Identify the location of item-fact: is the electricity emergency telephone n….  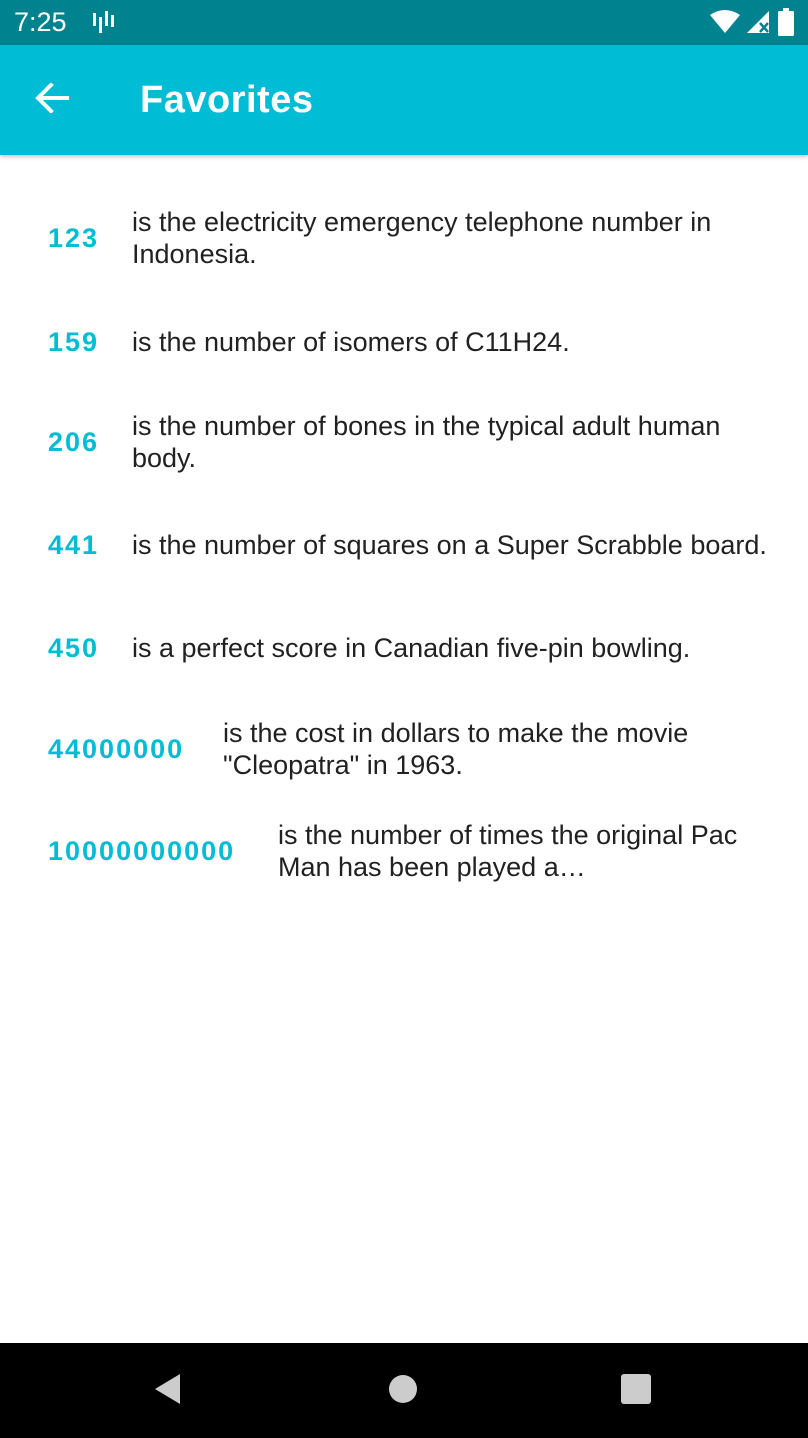
(422, 238).